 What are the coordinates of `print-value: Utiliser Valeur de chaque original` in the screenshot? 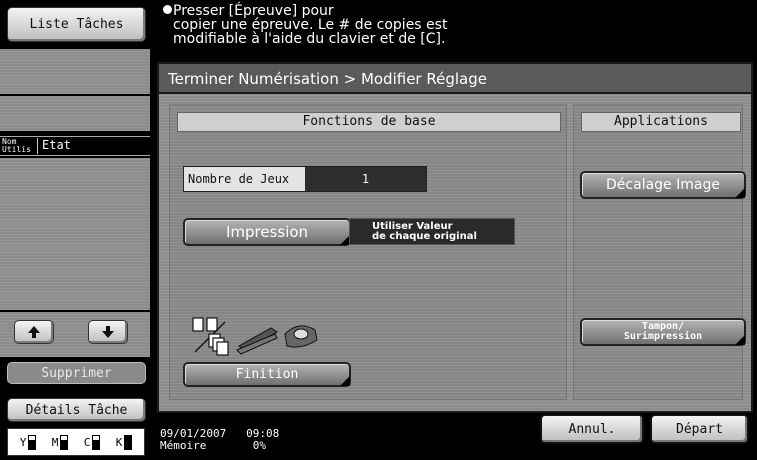 It's located at (432, 231).